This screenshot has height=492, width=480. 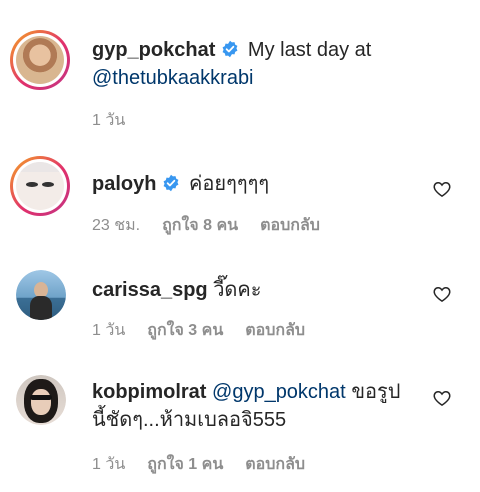 I want to click on comment-1-time: 23 ชม., so click(x=116, y=225).